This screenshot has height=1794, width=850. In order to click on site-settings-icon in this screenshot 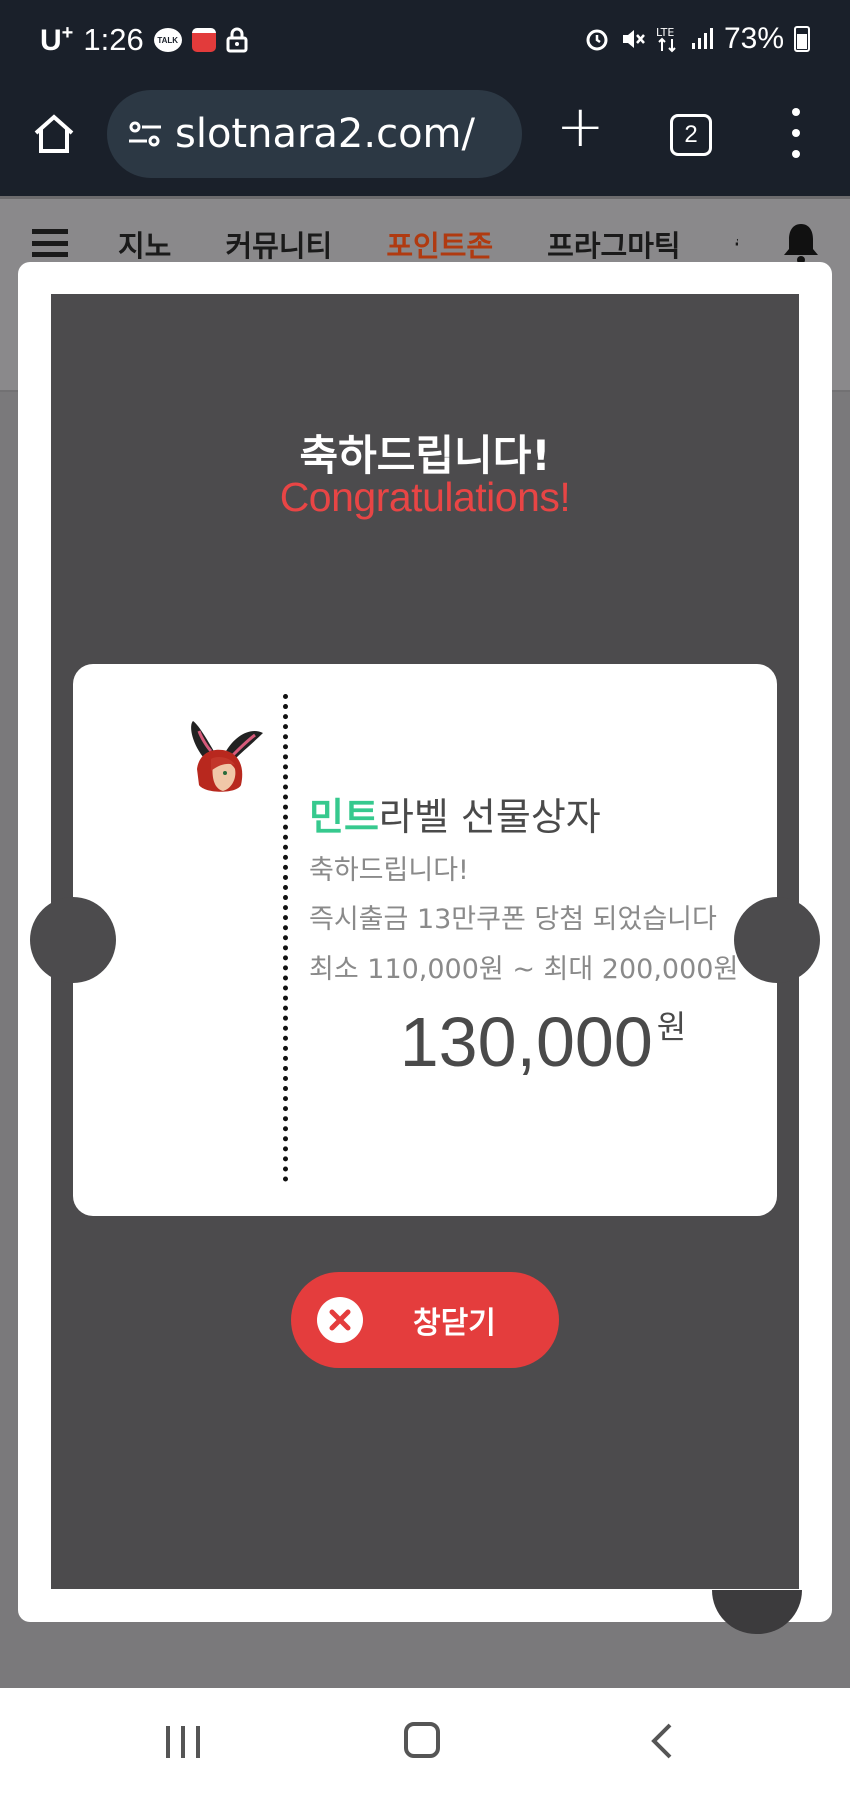, I will do `click(145, 134)`.